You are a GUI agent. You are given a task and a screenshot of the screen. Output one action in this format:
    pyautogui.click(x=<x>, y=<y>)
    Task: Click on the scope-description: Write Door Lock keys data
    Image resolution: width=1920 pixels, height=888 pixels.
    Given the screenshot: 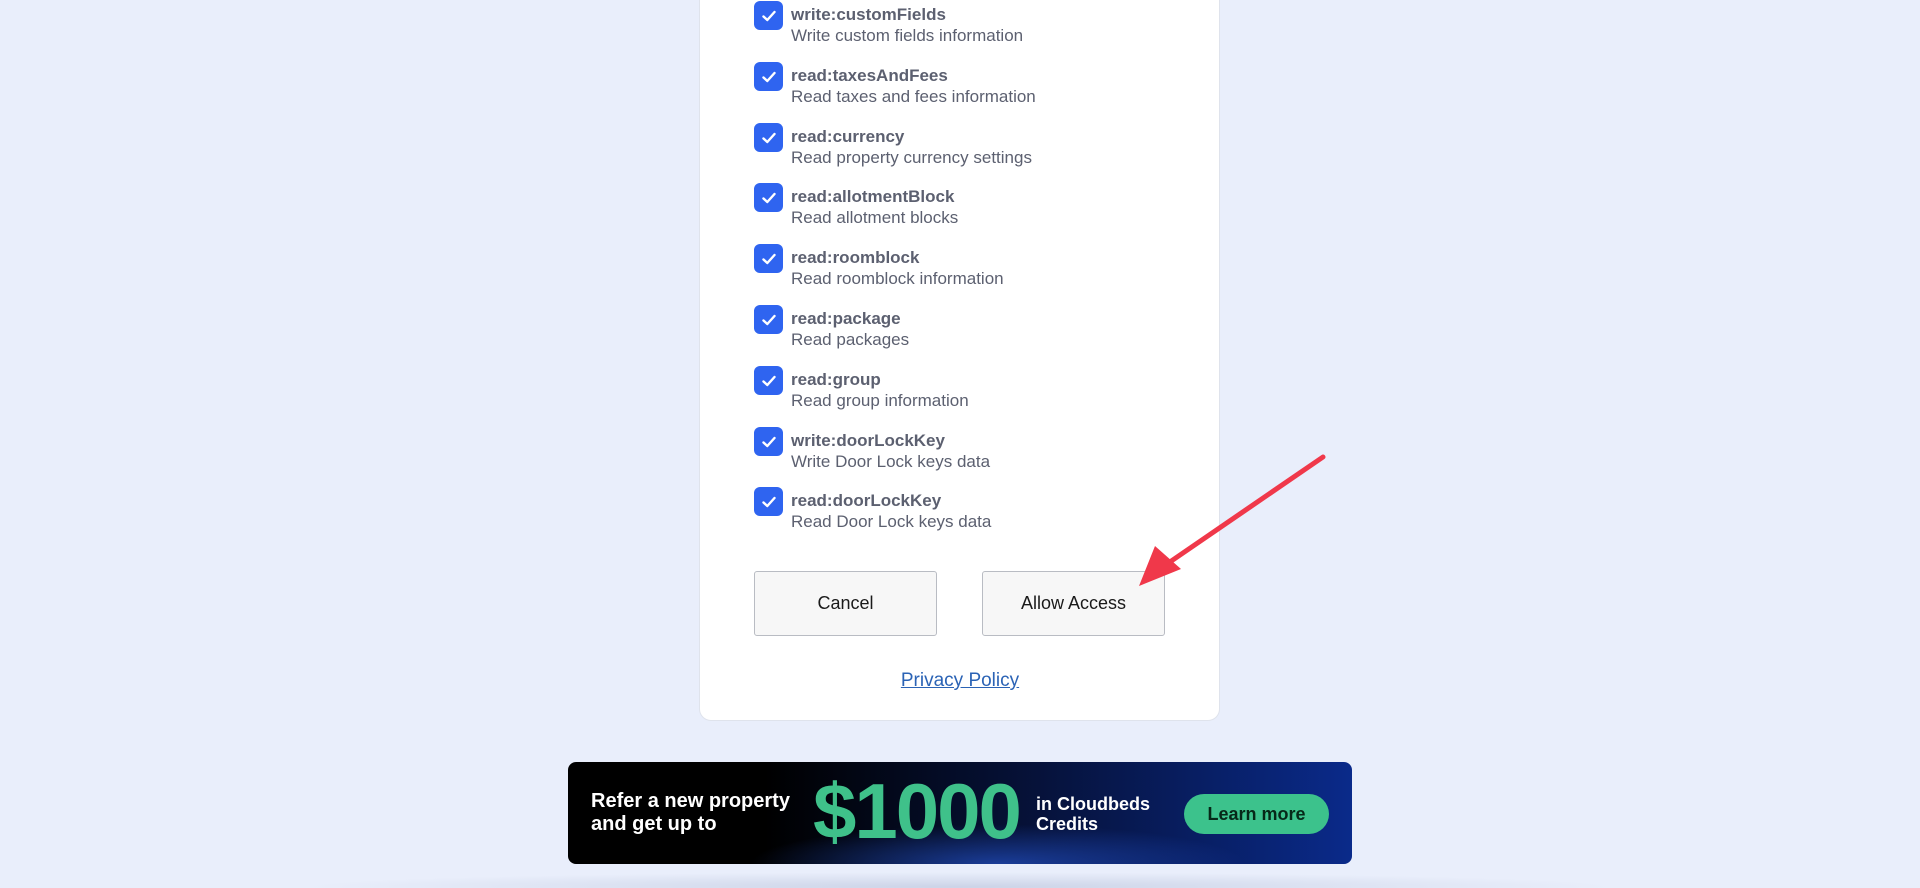 What is the action you would take?
    pyautogui.click(x=891, y=461)
    